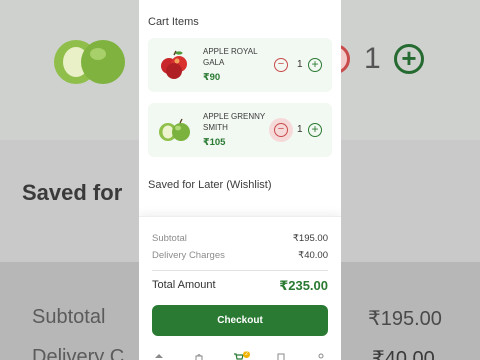 The image size is (480, 360). What do you see at coordinates (210, 185) in the screenshot?
I see `wishlist-heading: Saved for Later (Wishlist)` at bounding box center [210, 185].